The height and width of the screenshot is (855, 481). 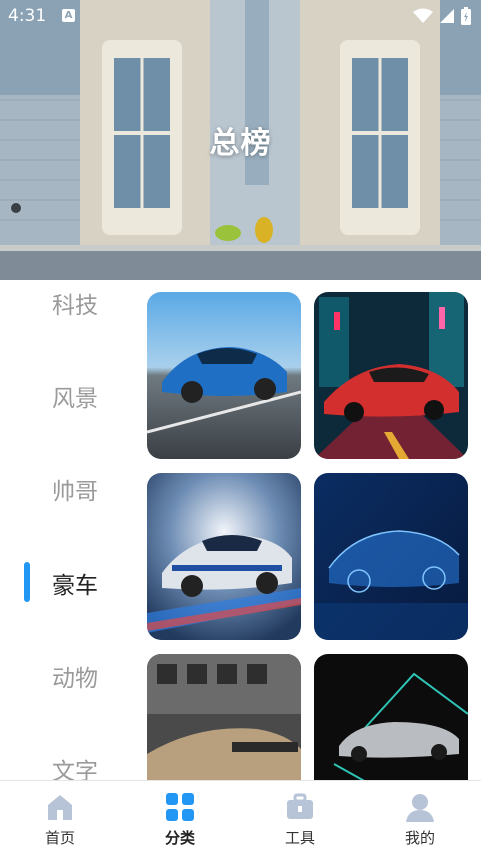 What do you see at coordinates (75, 766) in the screenshot?
I see `category-item-text: 文字` at bounding box center [75, 766].